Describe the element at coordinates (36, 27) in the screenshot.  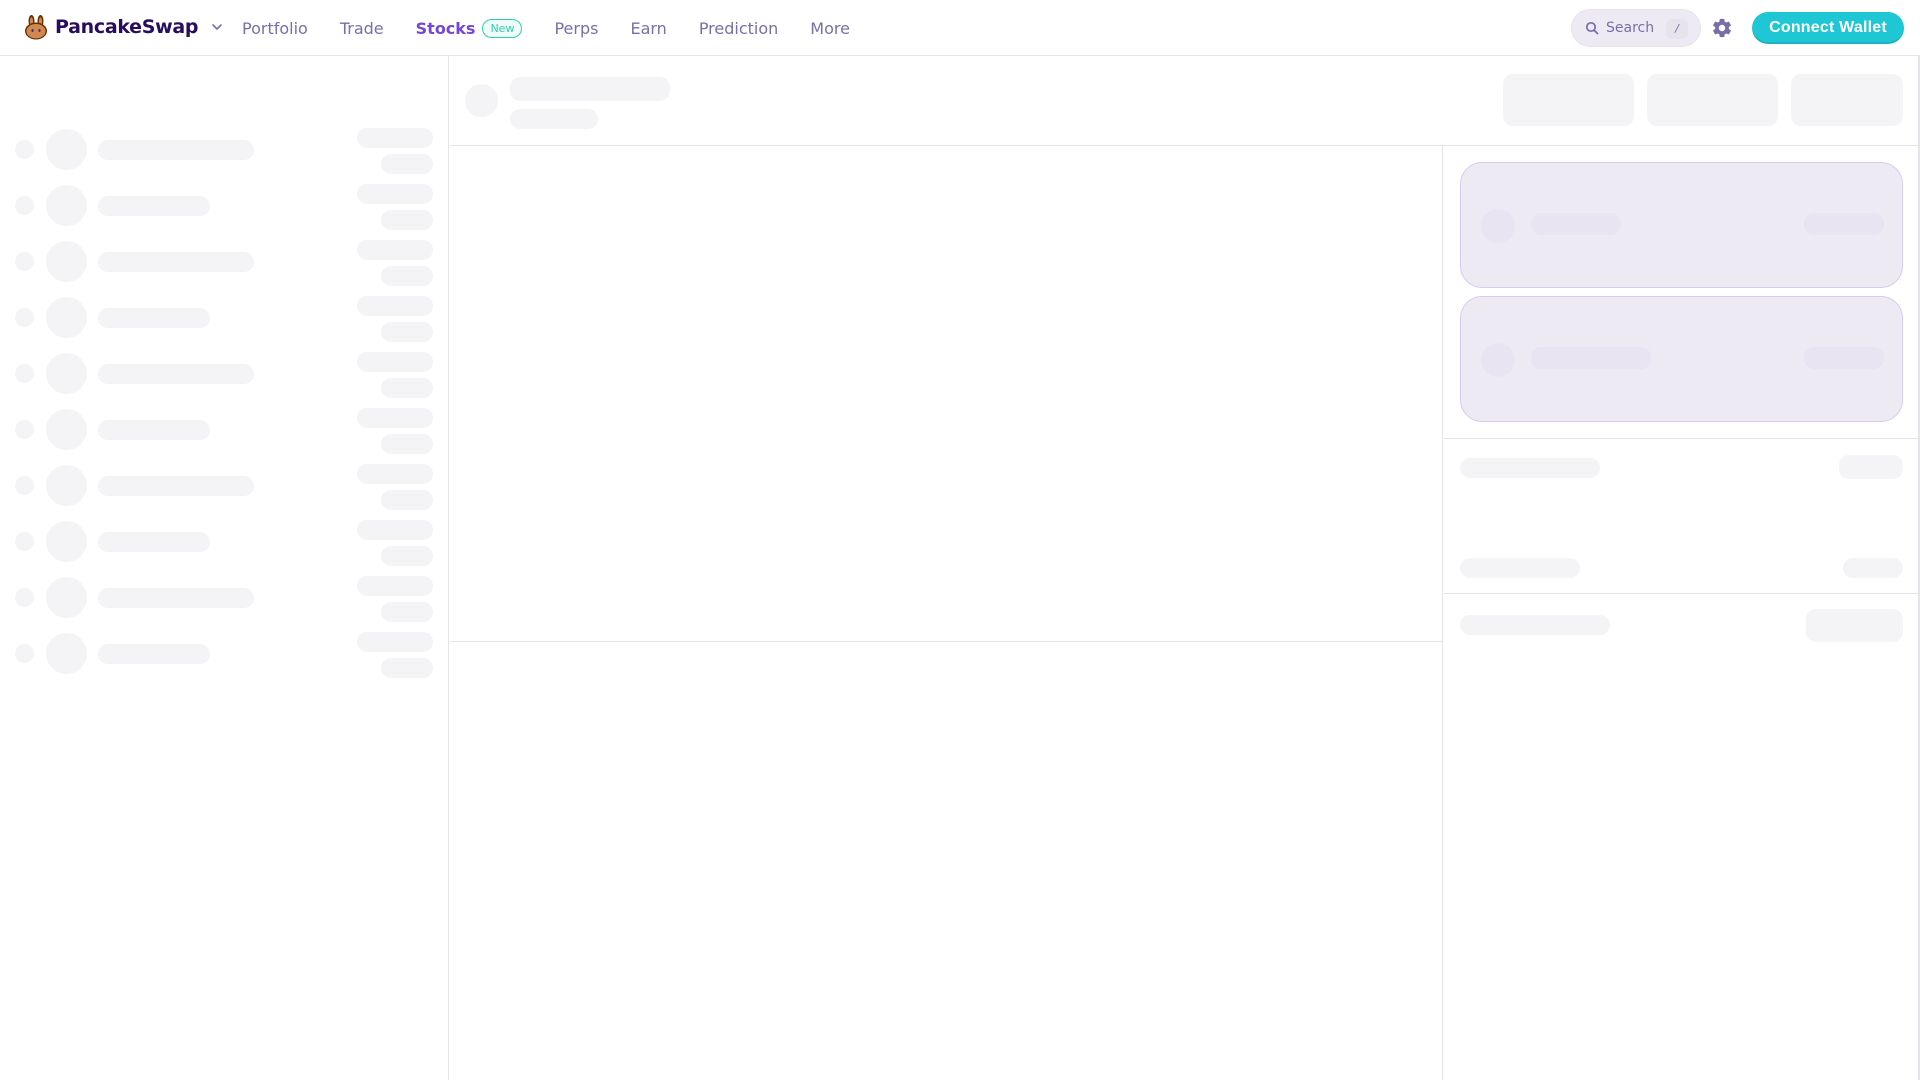
I see `bunny-logo-icon` at that location.